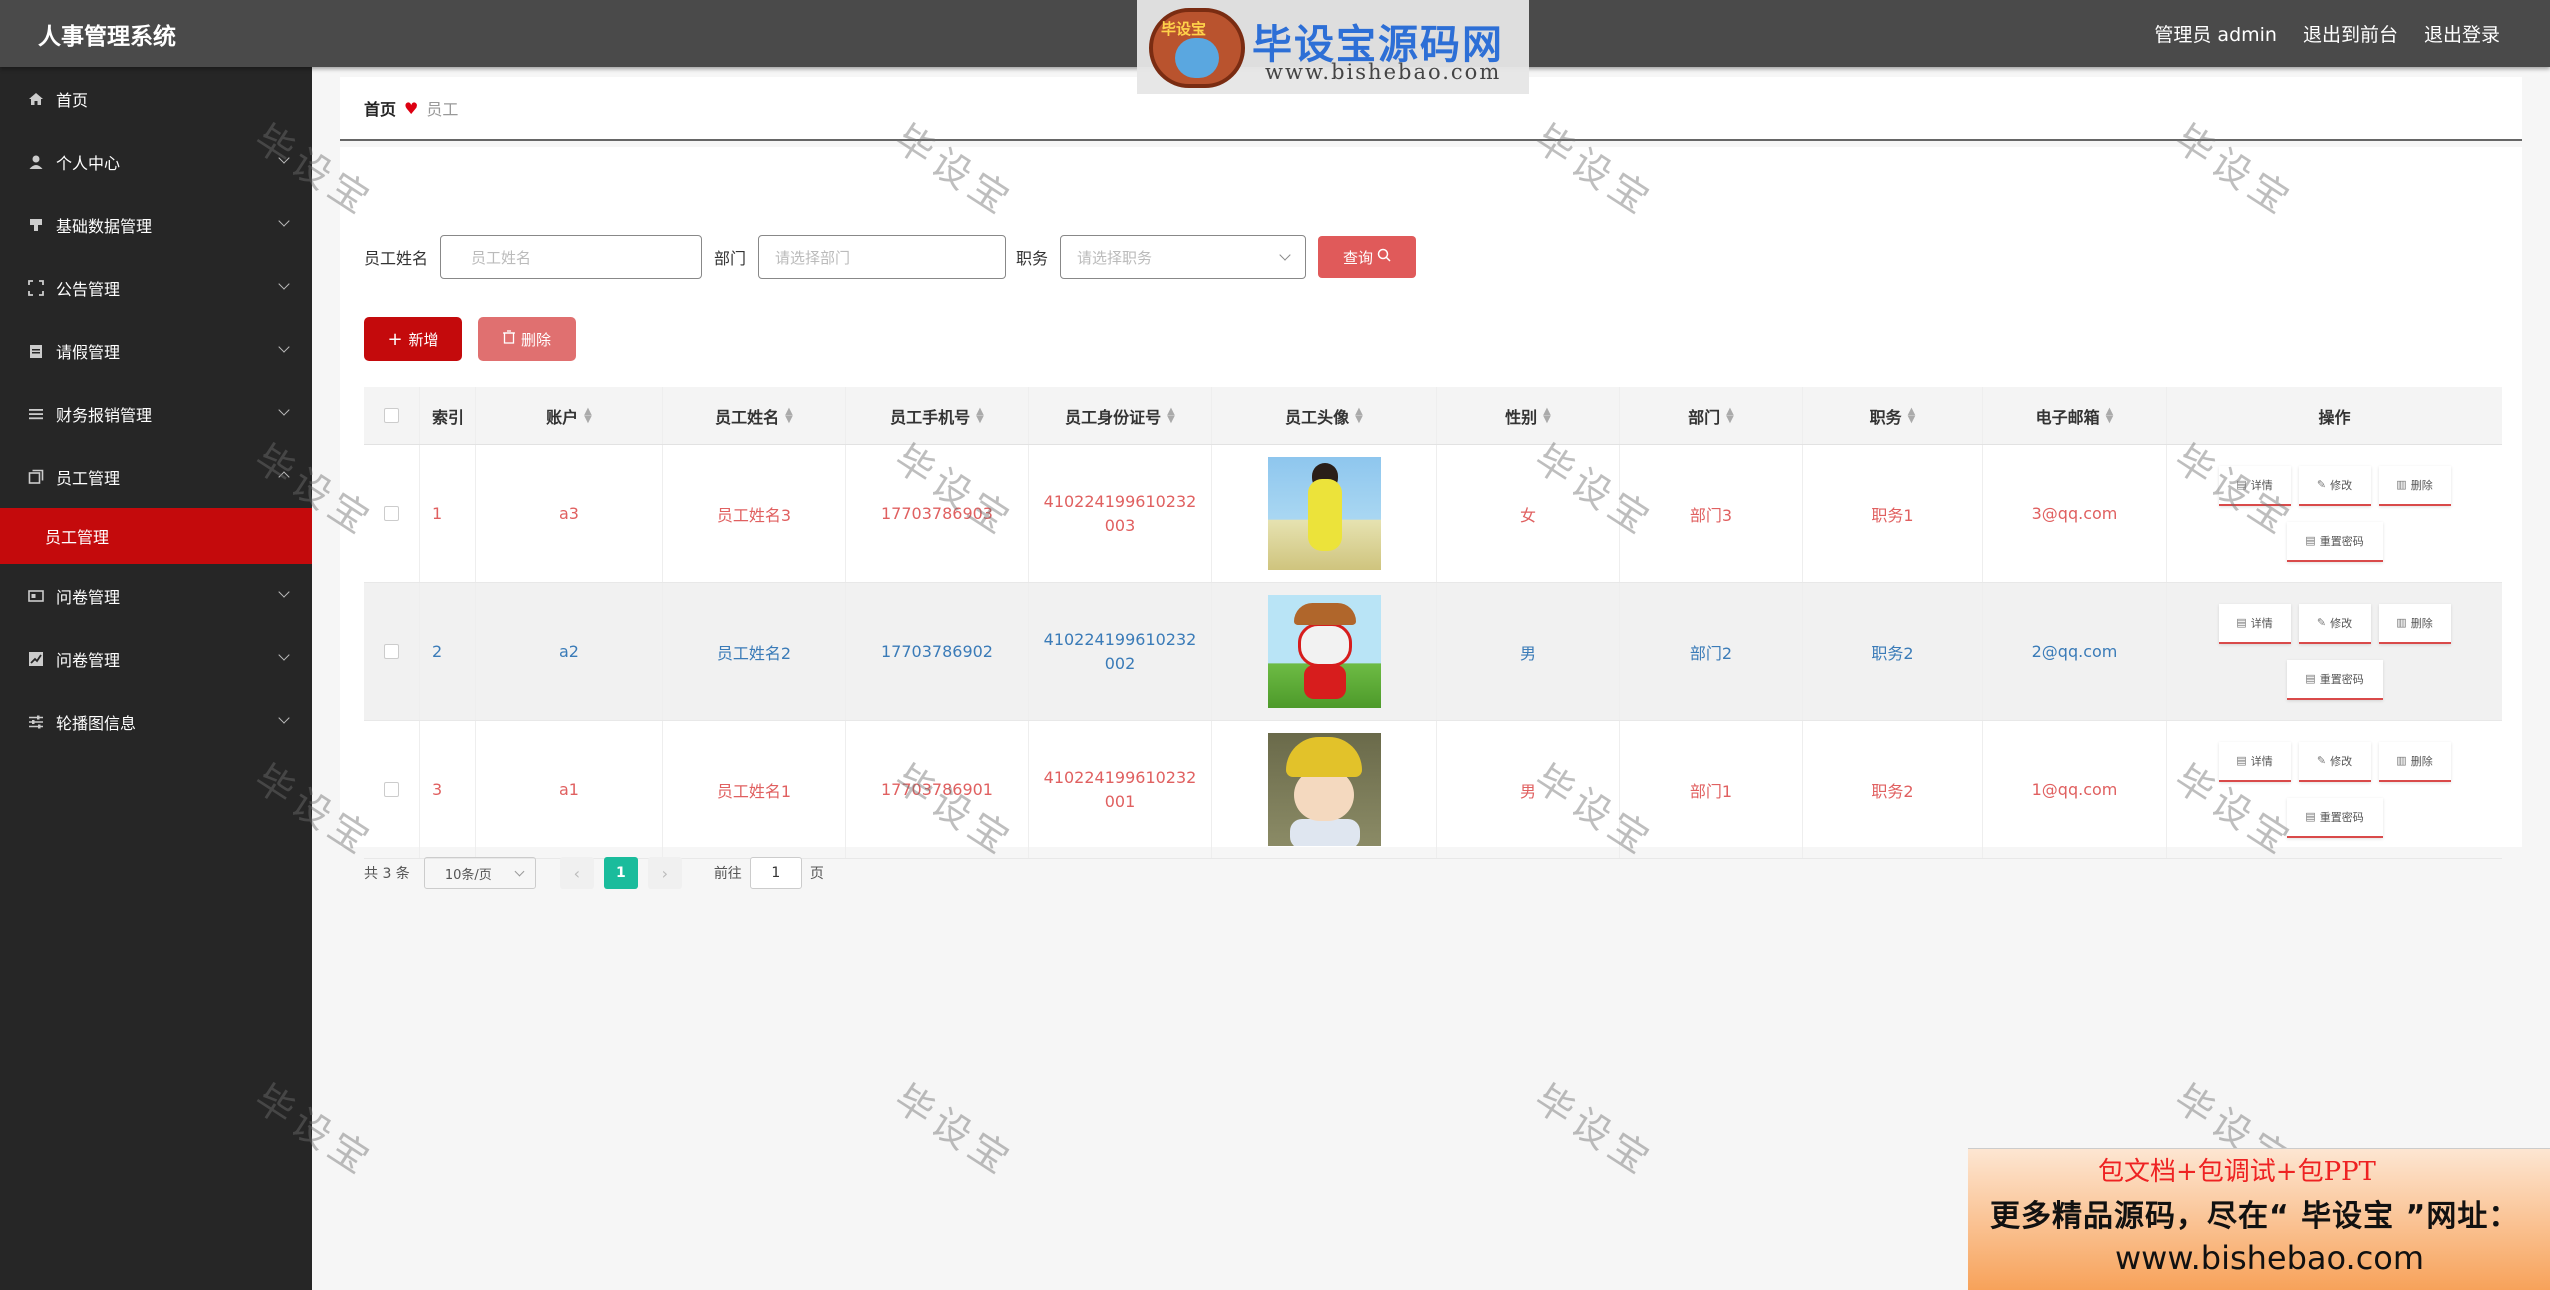  I want to click on sidebar-item-notice: 公告管理, so click(156, 287).